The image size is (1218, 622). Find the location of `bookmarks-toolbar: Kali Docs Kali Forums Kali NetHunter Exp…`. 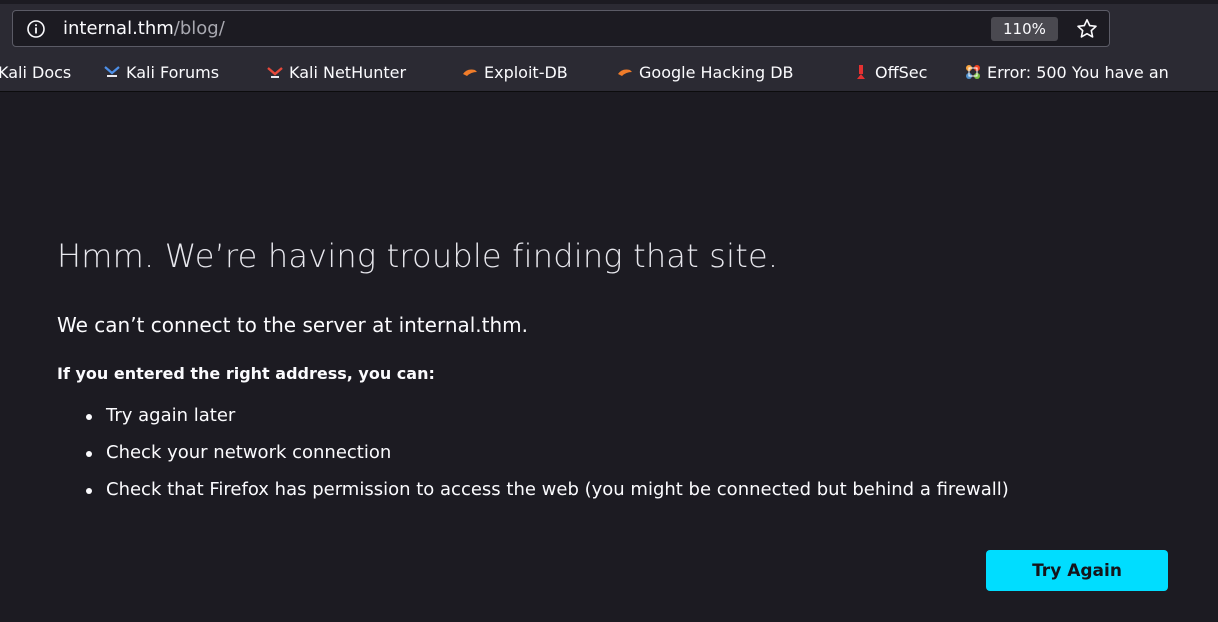

bookmarks-toolbar: Kali Docs Kali Forums Kali NetHunter Exp… is located at coordinates (609, 73).